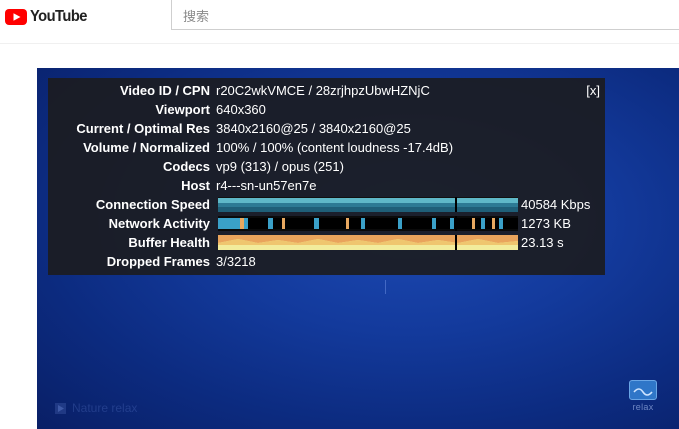 This screenshot has height=429, width=679. I want to click on connection-speed-graph, so click(368, 204).